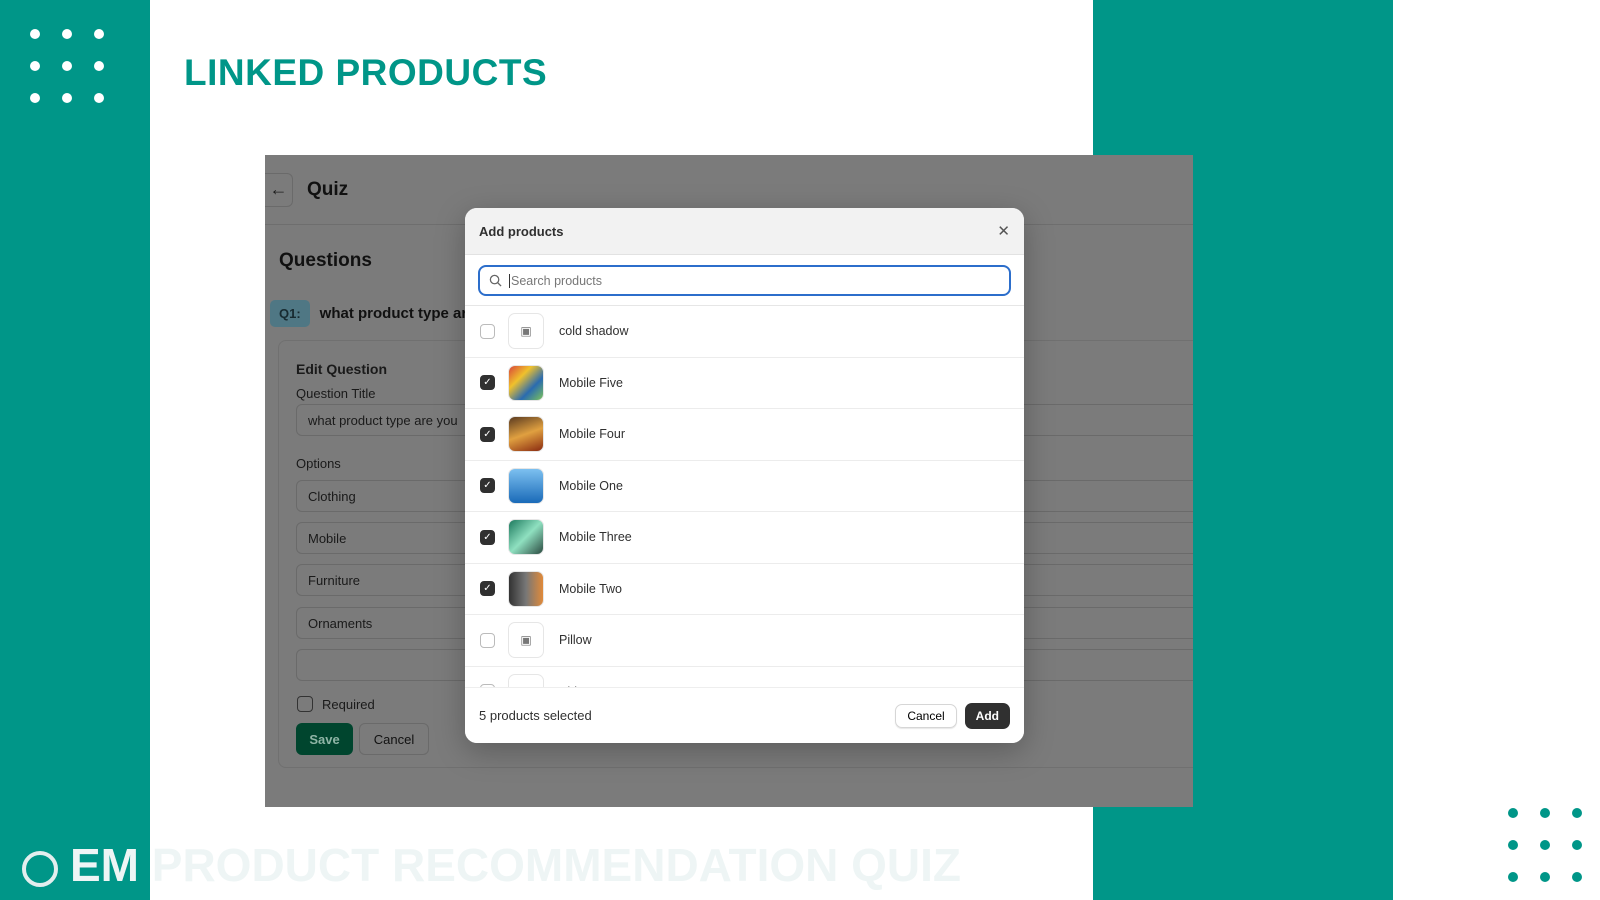  Describe the element at coordinates (516, 865) in the screenshot. I see `watermark-text: EM PRODUCT RECOMMENDATION QUIZ` at that location.